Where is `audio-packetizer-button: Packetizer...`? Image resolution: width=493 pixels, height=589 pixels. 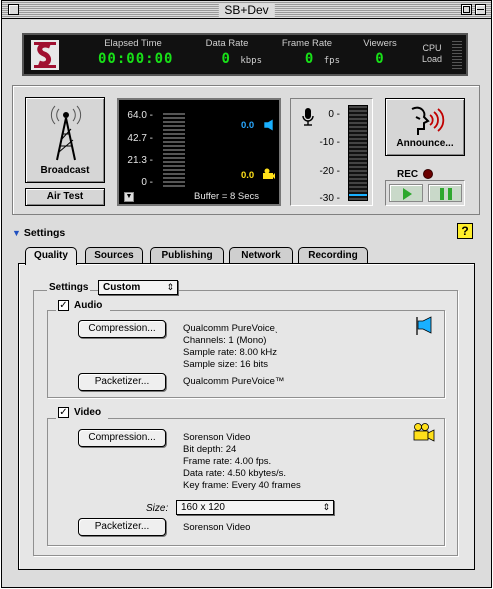
audio-packetizer-button: Packetizer... is located at coordinates (122, 382).